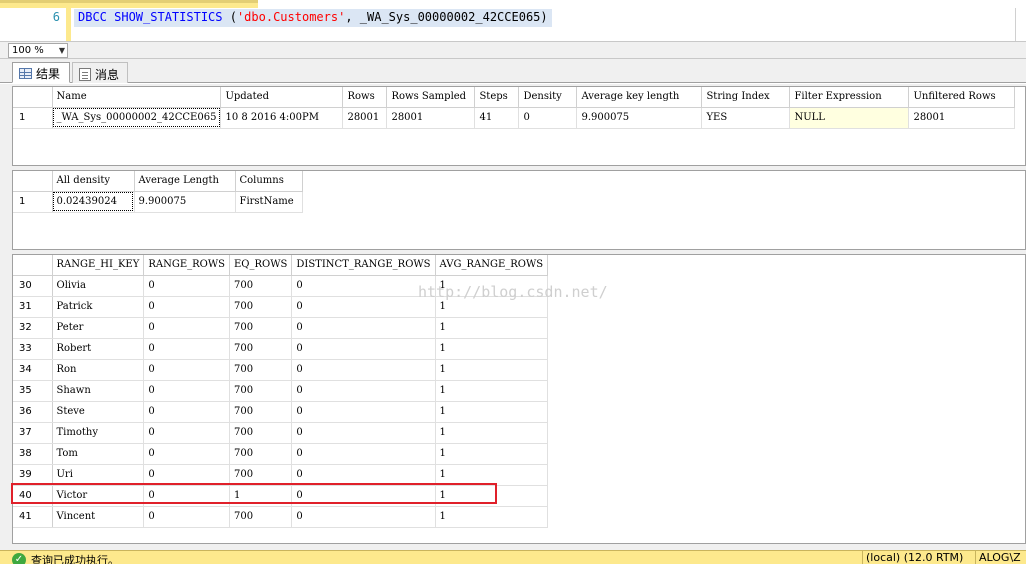 This screenshot has height=564, width=1026. I want to click on cell-range-hi-key: Patrick, so click(98, 307).